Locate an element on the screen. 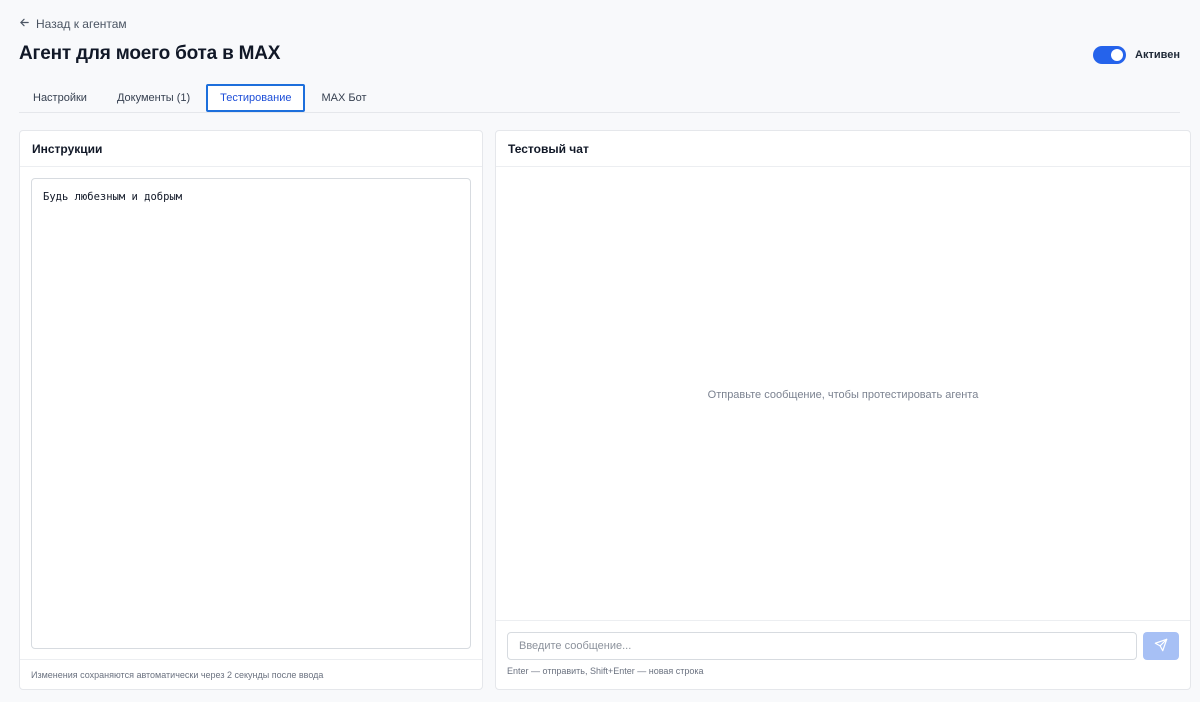  status-label: Активен is located at coordinates (1157, 55).